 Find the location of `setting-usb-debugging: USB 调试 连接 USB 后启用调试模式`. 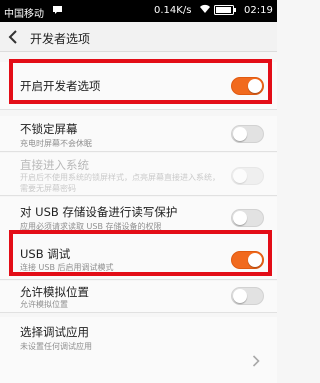

setting-usb-debugging: USB 调试 连接 USB 后启用调试模式 is located at coordinates (138, 259).